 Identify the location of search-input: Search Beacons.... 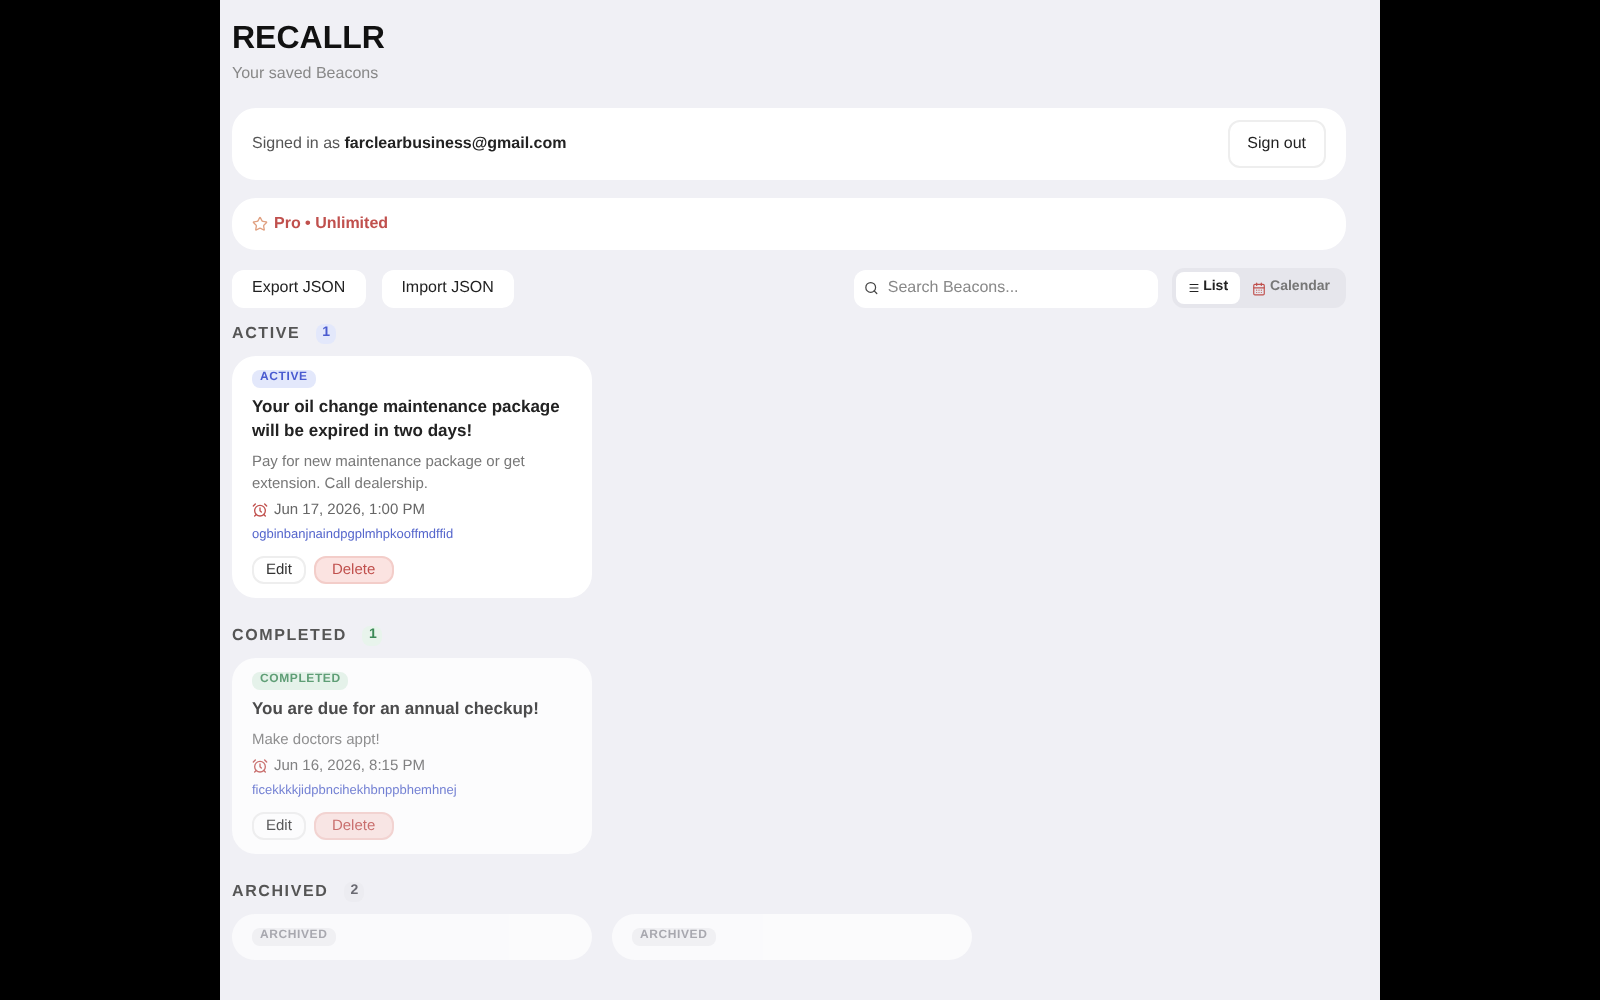
(1017, 288).